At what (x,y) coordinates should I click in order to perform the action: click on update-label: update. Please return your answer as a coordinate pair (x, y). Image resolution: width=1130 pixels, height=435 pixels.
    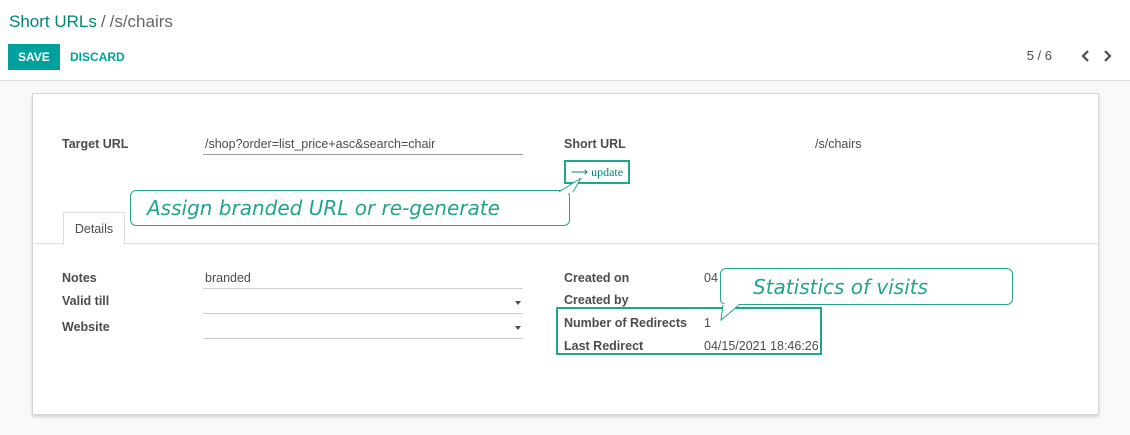
    Looking at the image, I should click on (607, 171).